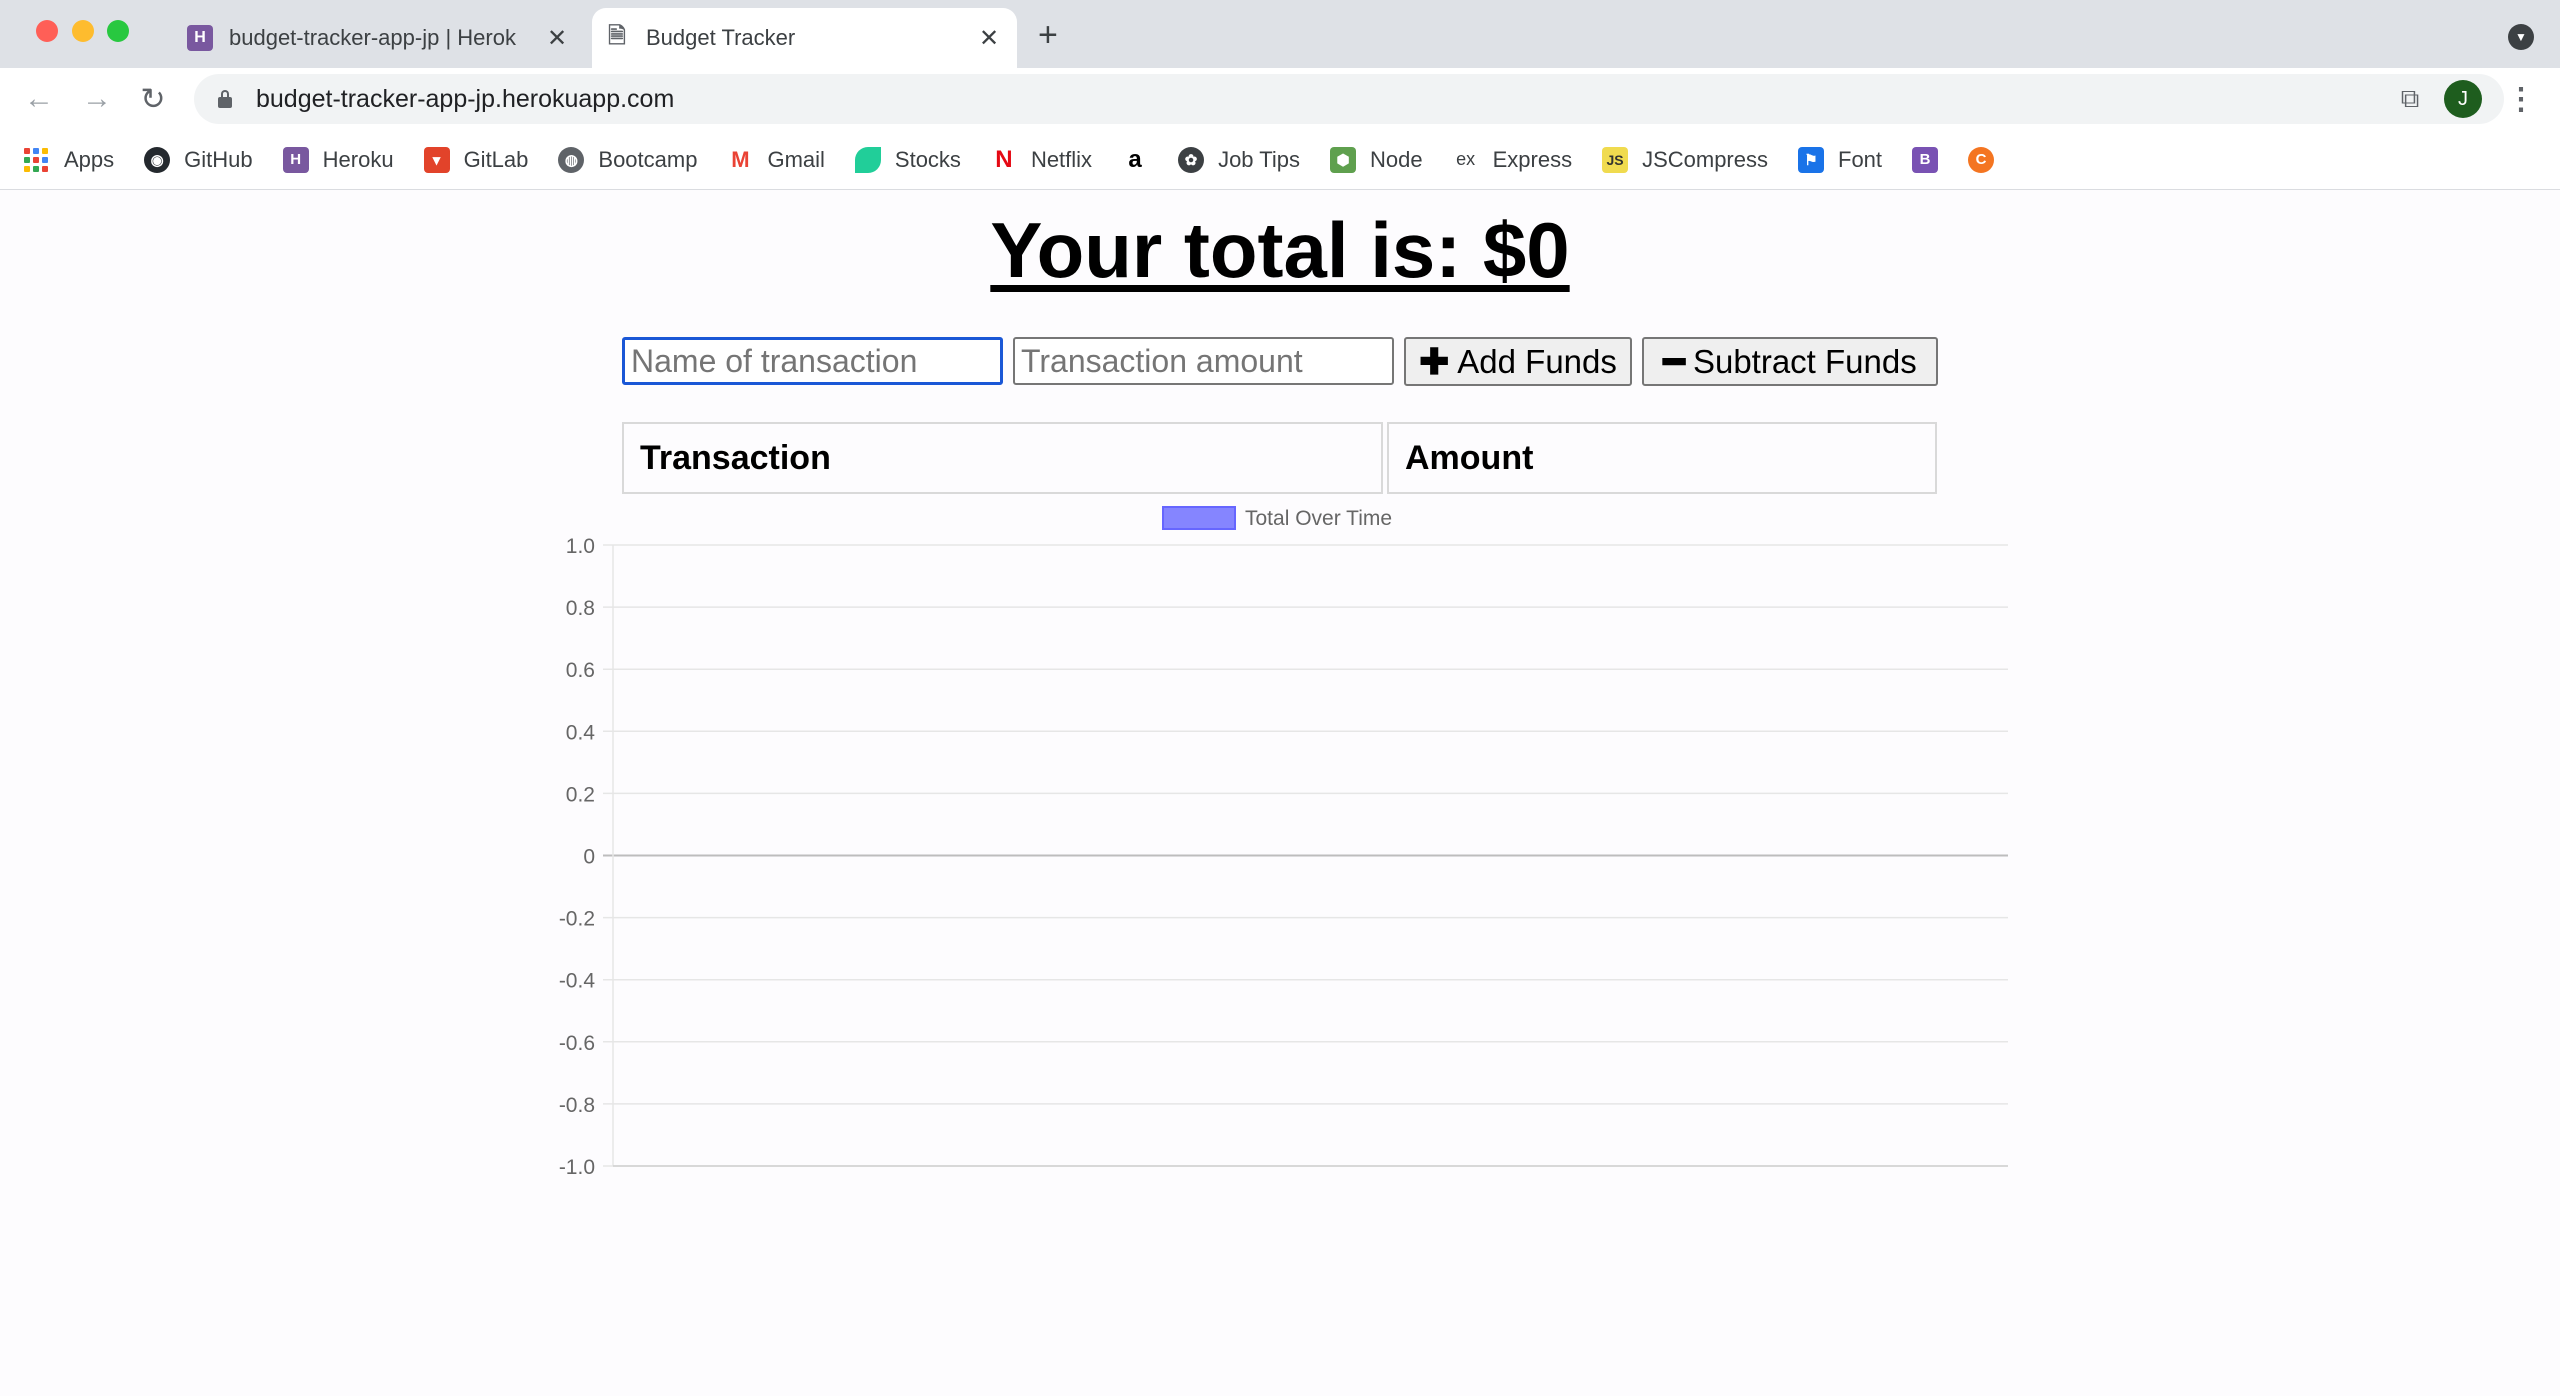 This screenshot has width=2560, height=1396. What do you see at coordinates (1324, 99) in the screenshot?
I see `url-text: budget-tracker-app-jp.herokuapp.com` at bounding box center [1324, 99].